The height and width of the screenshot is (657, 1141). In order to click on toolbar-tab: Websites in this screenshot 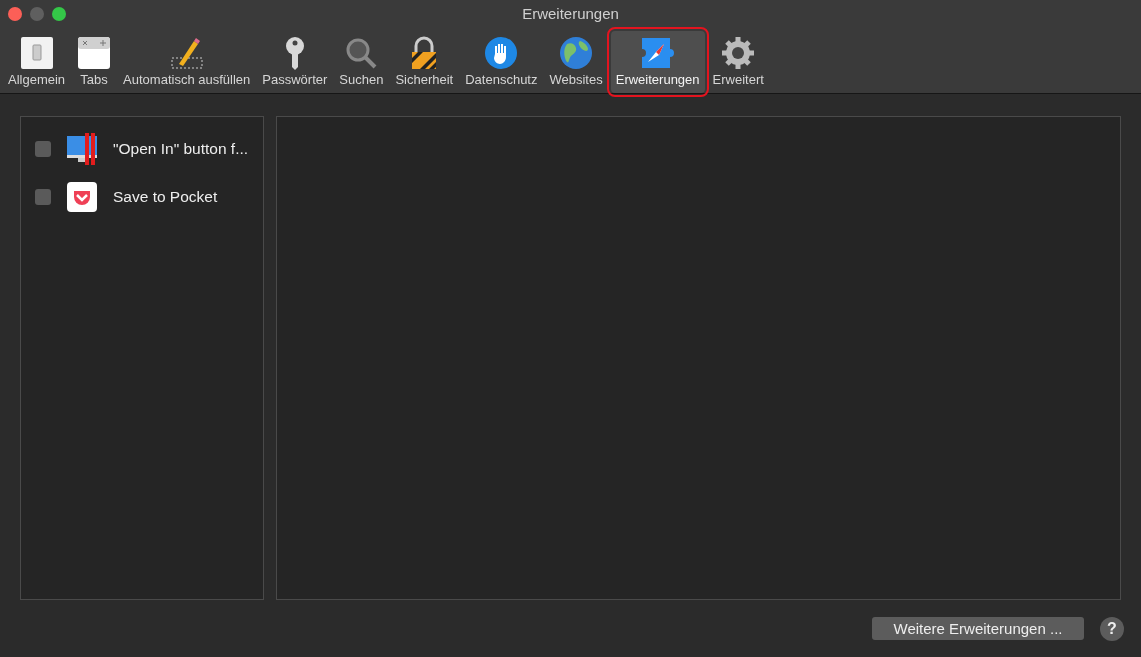, I will do `click(576, 62)`.